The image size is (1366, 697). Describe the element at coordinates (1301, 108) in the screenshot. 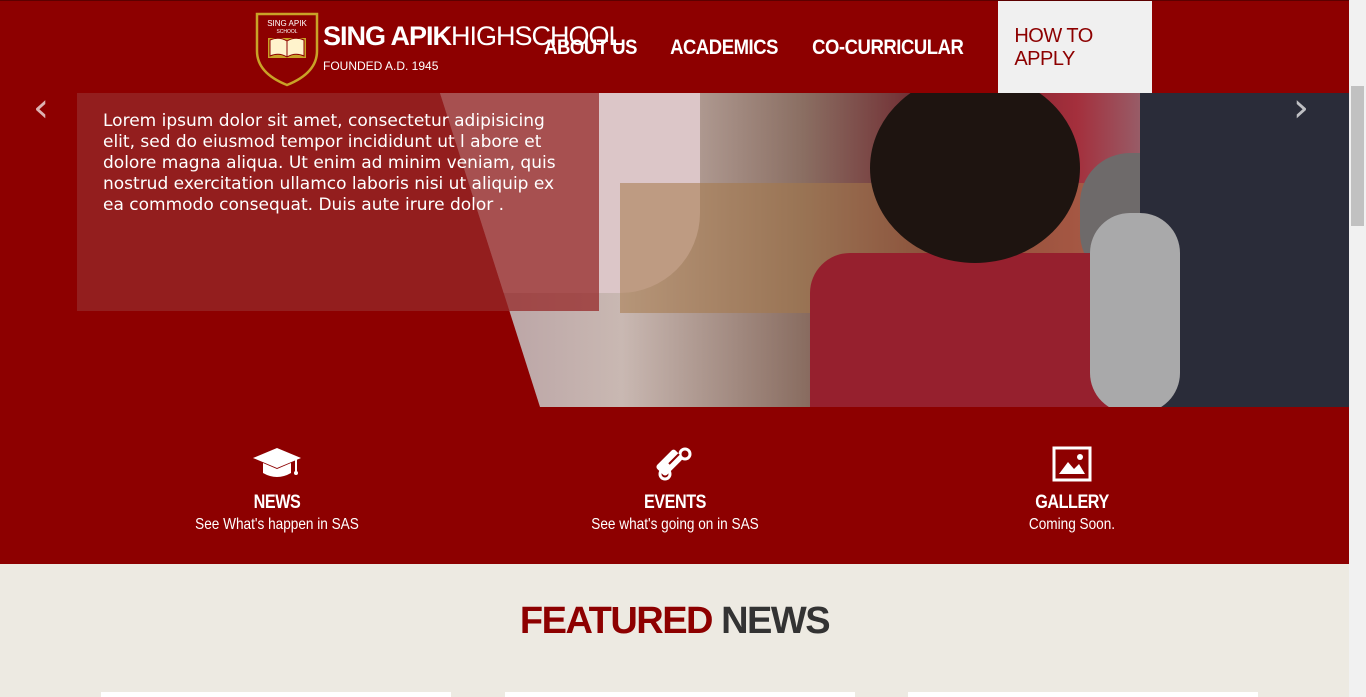

I see `slider-next-icon: ›` at that location.